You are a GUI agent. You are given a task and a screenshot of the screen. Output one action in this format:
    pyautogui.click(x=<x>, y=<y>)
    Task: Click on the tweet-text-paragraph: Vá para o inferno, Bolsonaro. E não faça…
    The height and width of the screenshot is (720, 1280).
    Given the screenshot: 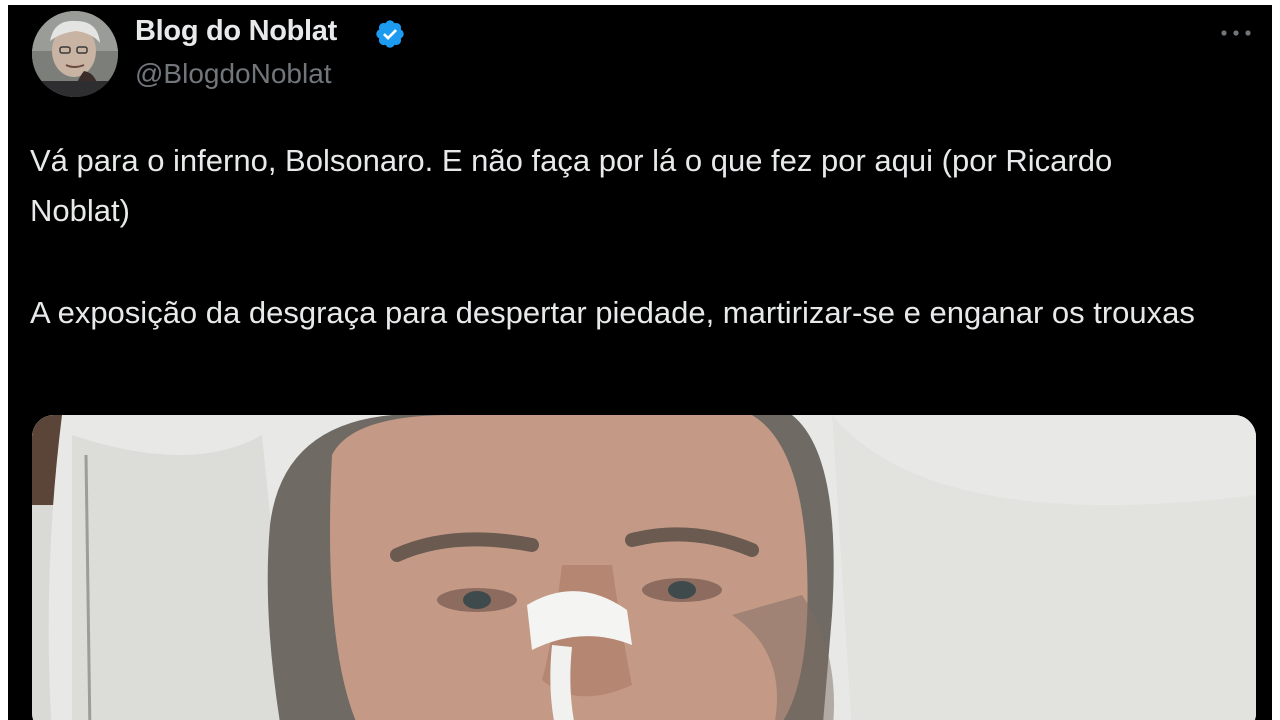 What is the action you would take?
    pyautogui.click(x=571, y=185)
    